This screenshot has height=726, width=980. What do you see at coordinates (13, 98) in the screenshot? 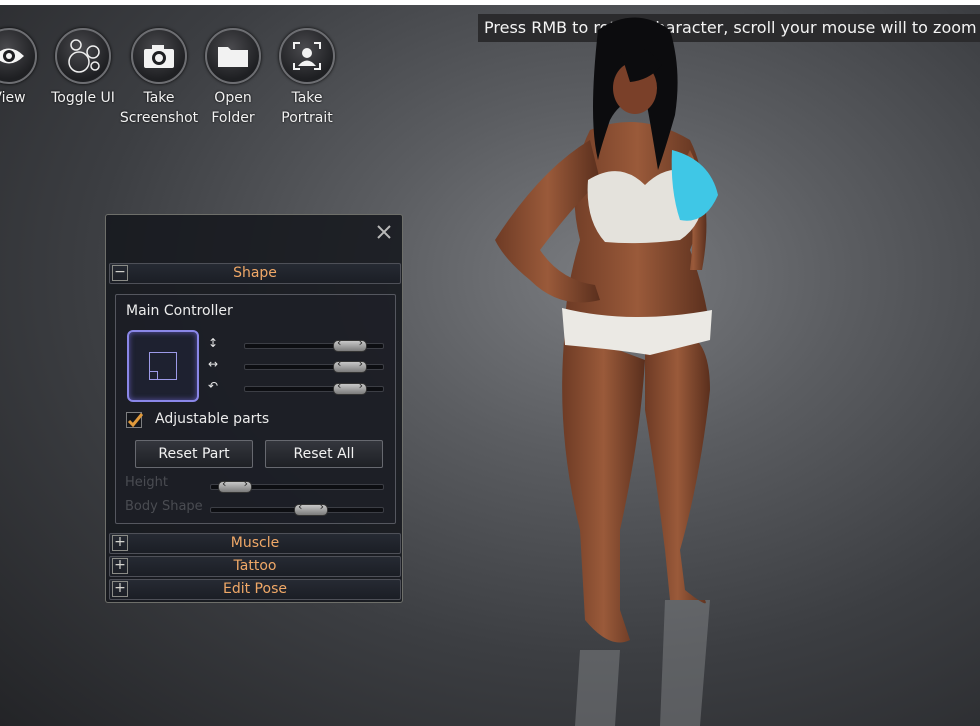
I see `view-label: View` at bounding box center [13, 98].